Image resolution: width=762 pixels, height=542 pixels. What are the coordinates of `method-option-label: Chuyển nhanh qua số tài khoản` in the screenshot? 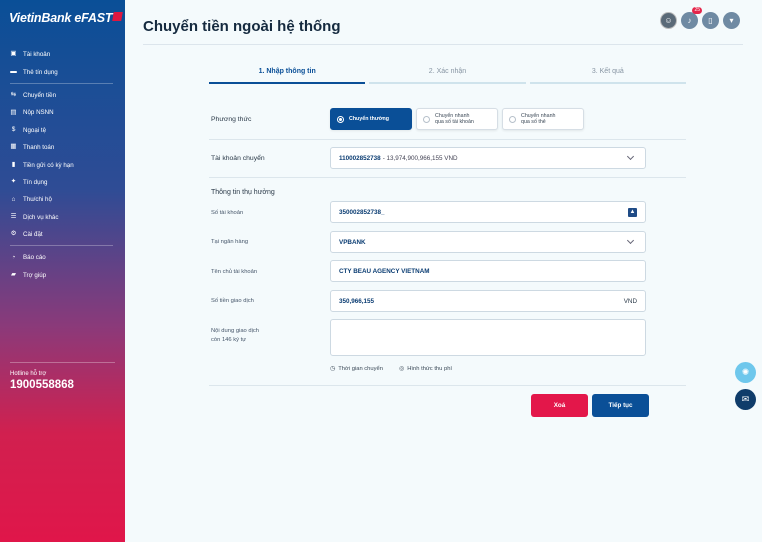 It's located at (454, 119).